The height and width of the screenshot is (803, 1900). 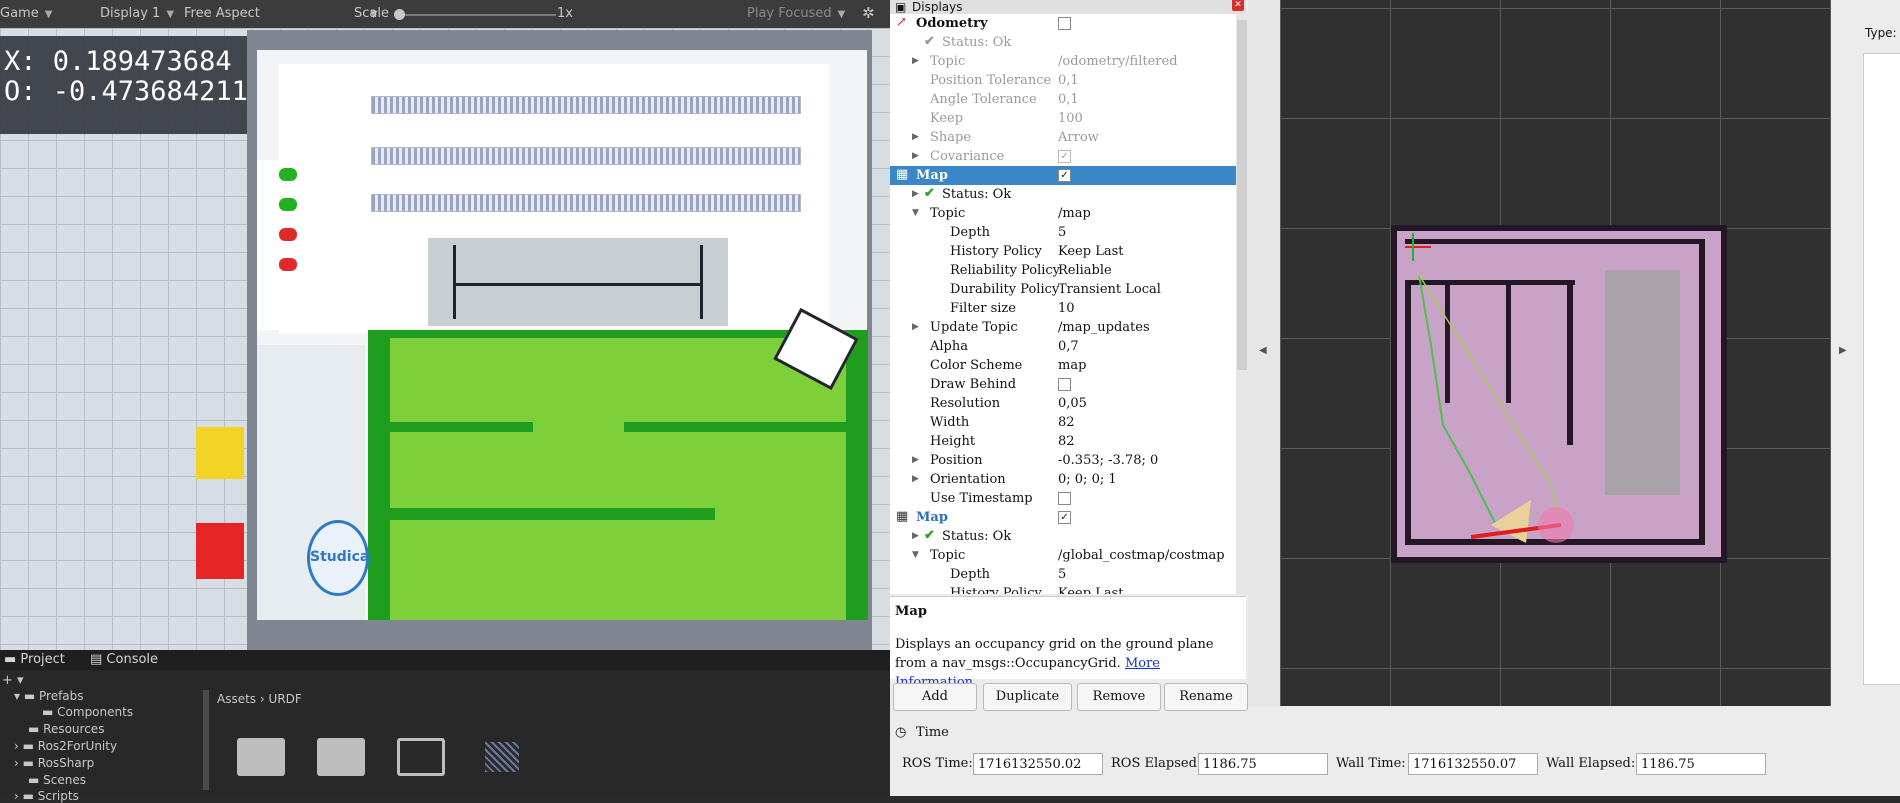 I want to click on panel-splitter: ◀, so click(x=1264, y=353).